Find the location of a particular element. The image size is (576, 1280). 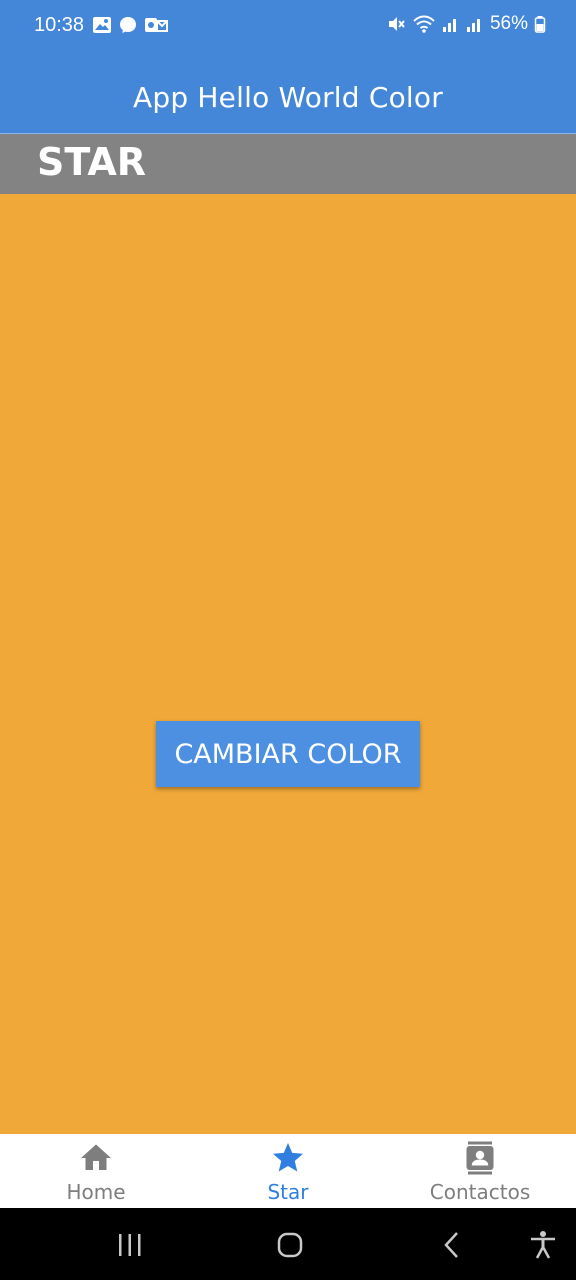

mute-icon is located at coordinates (396, 24).